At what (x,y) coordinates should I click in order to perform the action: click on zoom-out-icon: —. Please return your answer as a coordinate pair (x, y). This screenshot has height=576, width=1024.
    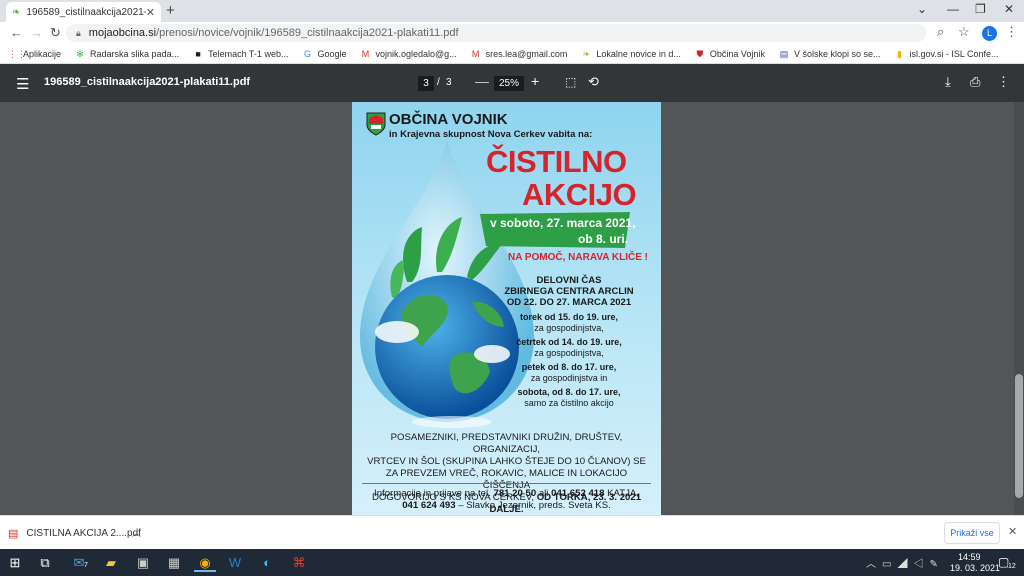
    Looking at the image, I should click on (482, 81).